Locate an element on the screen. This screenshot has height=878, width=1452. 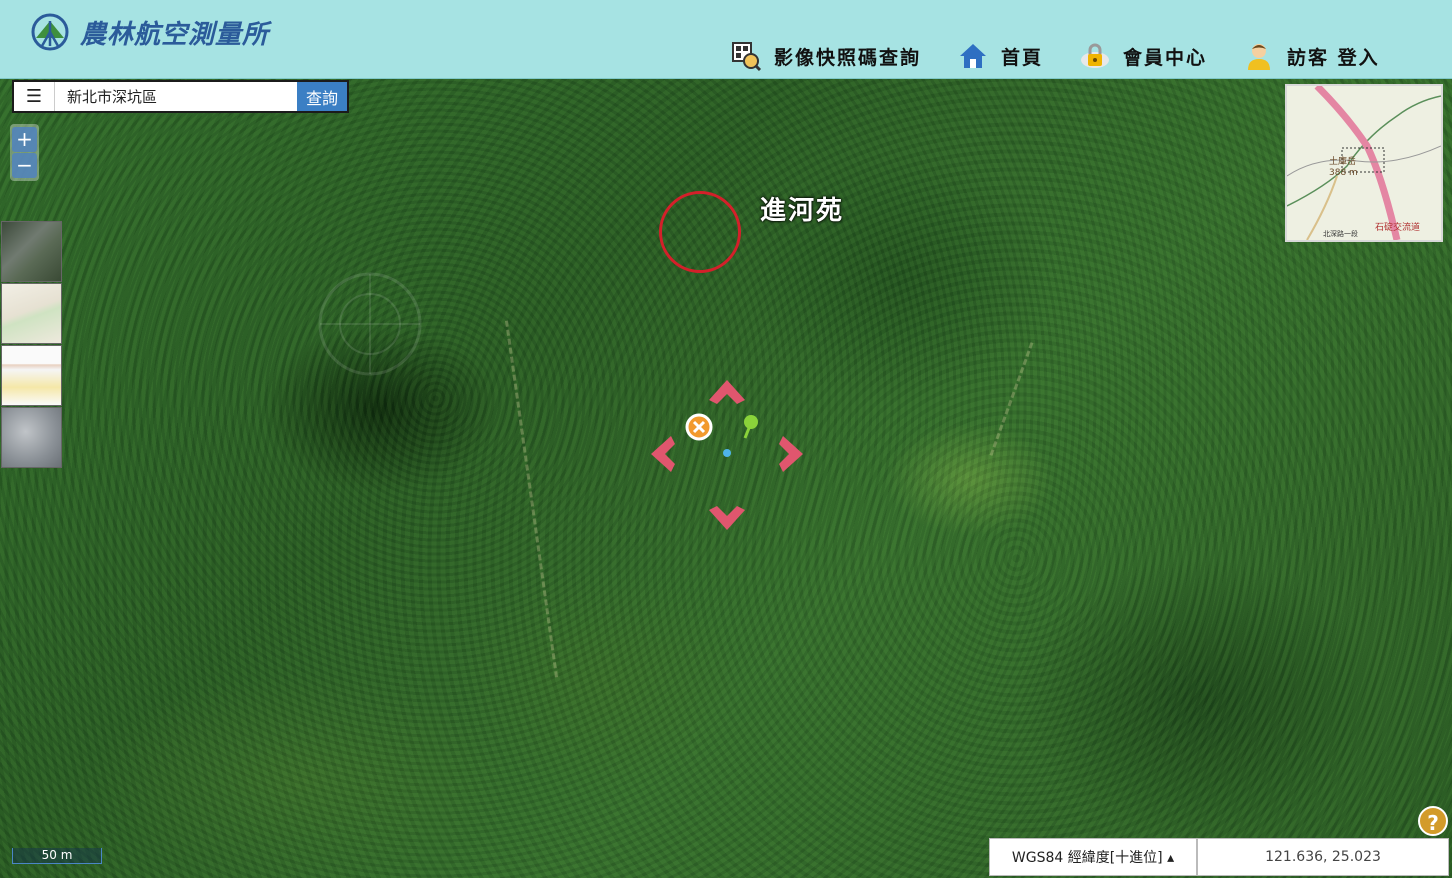
overview-minimap: 土庫岳 388 m 石碇交流道 北深路一段 is located at coordinates (1364, 163).